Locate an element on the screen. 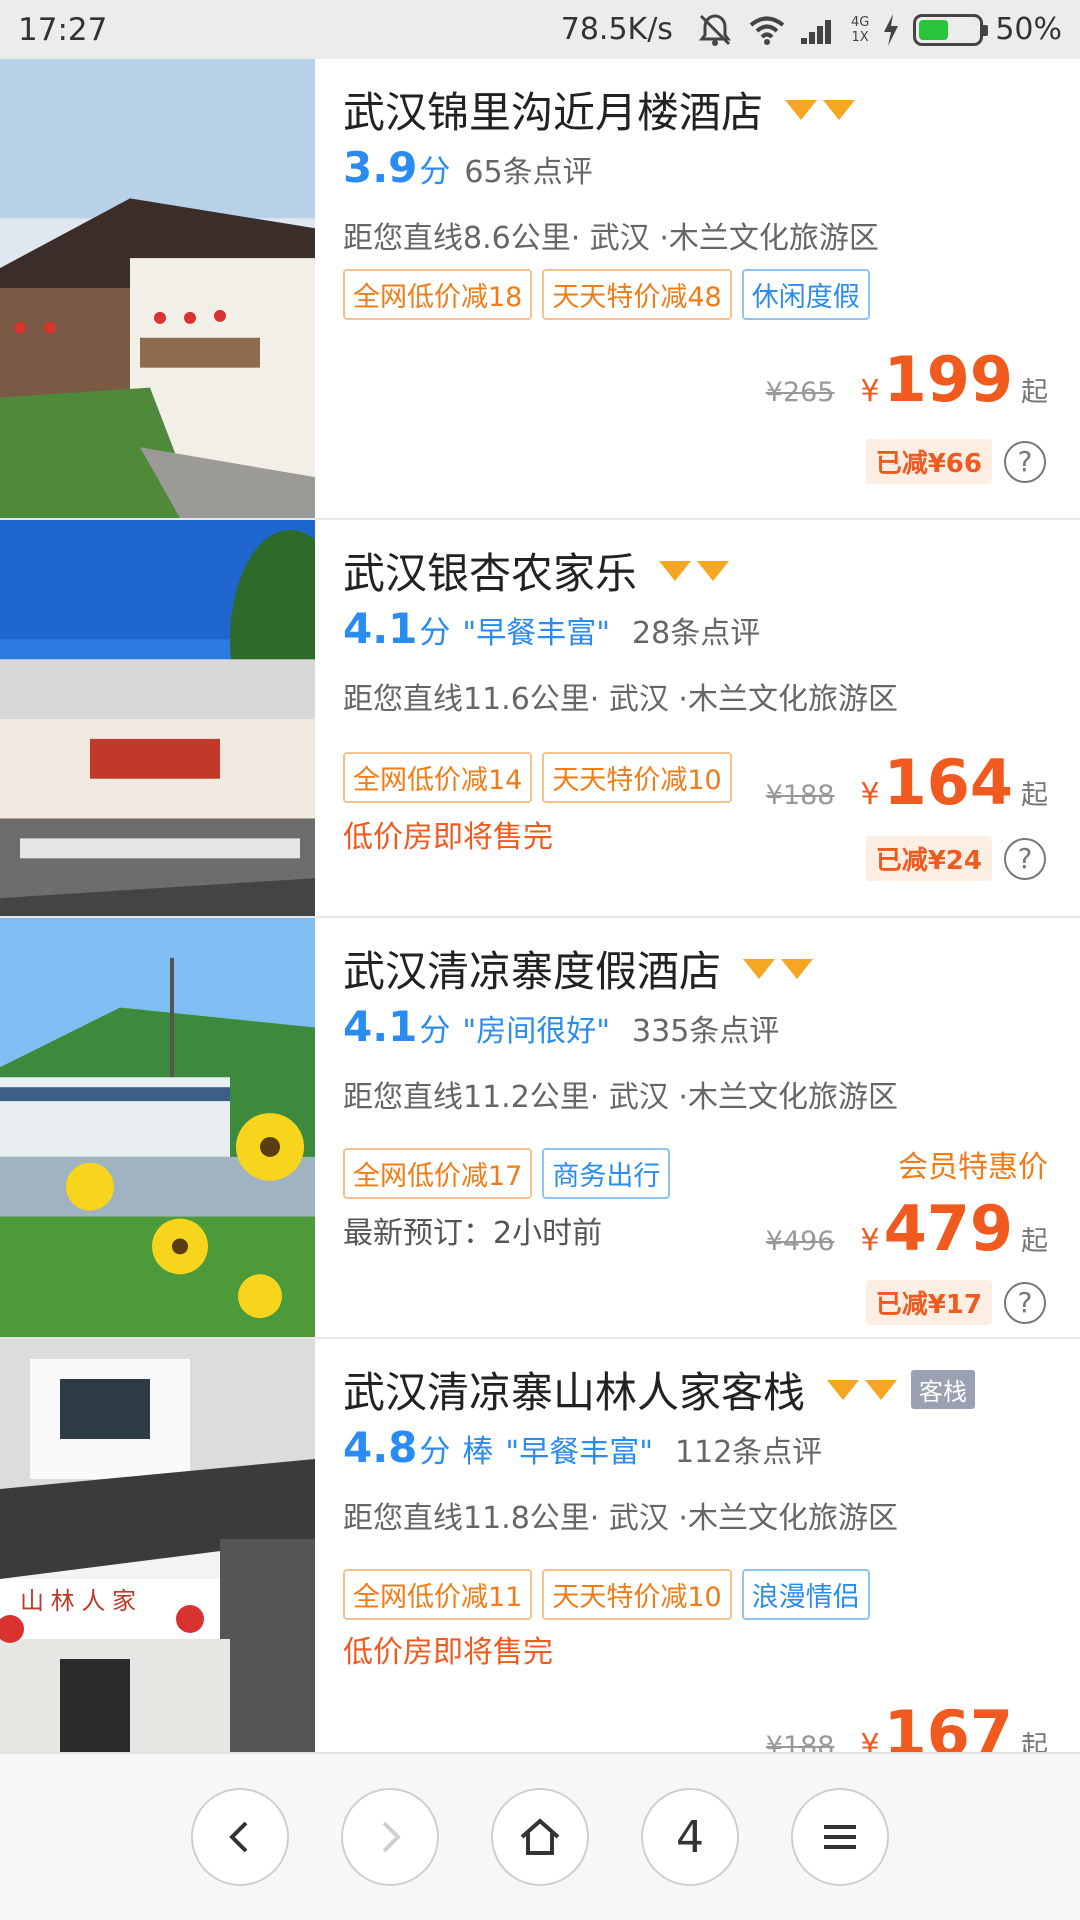  price: 167 is located at coordinates (948, 1725).